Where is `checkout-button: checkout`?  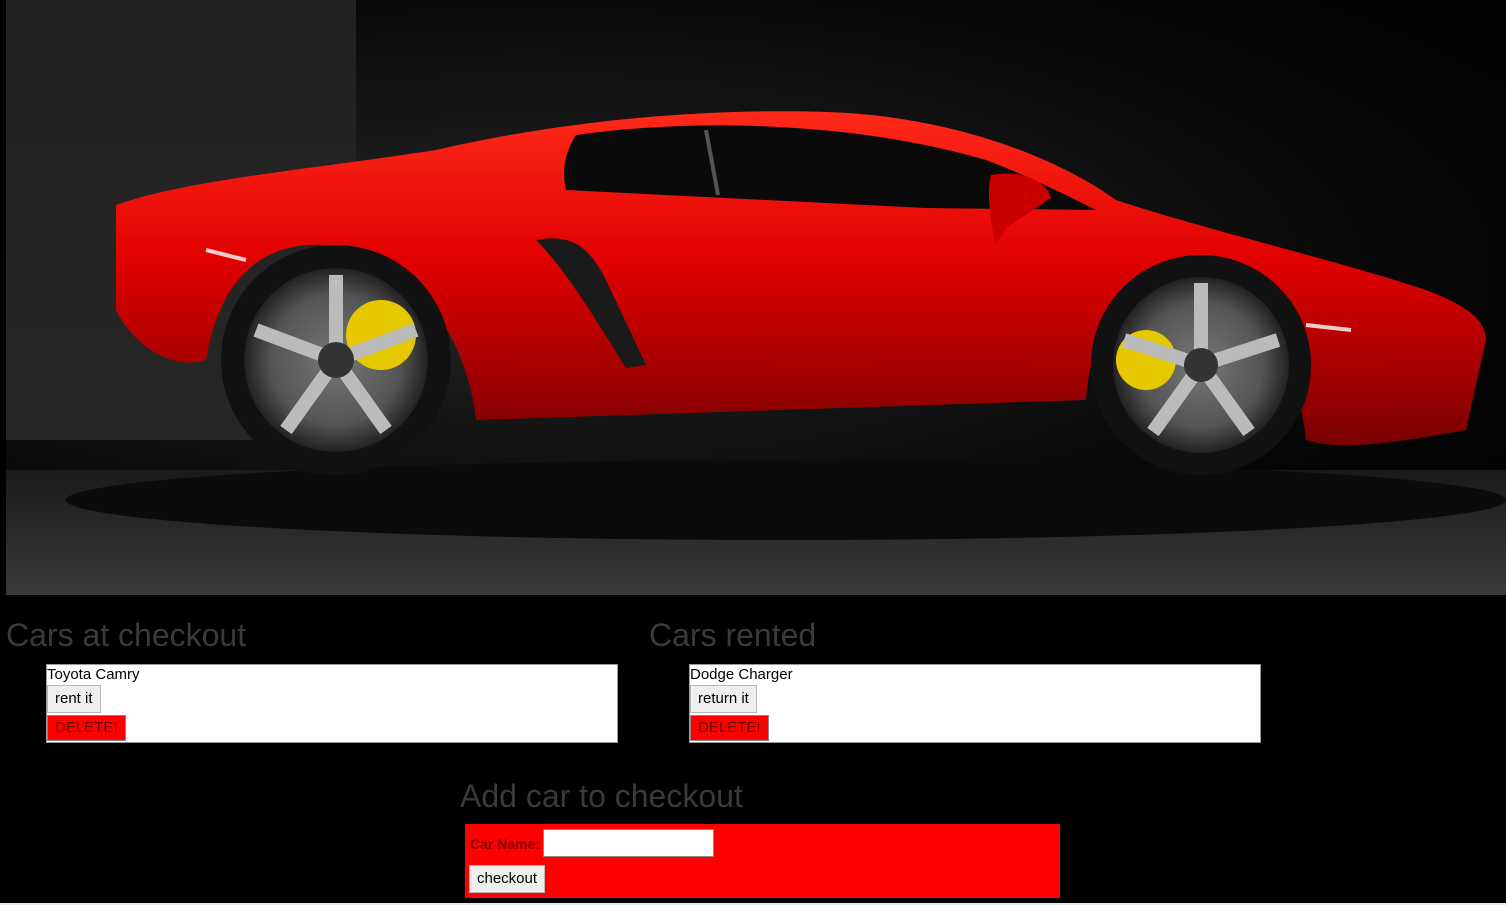 checkout-button: checkout is located at coordinates (507, 879).